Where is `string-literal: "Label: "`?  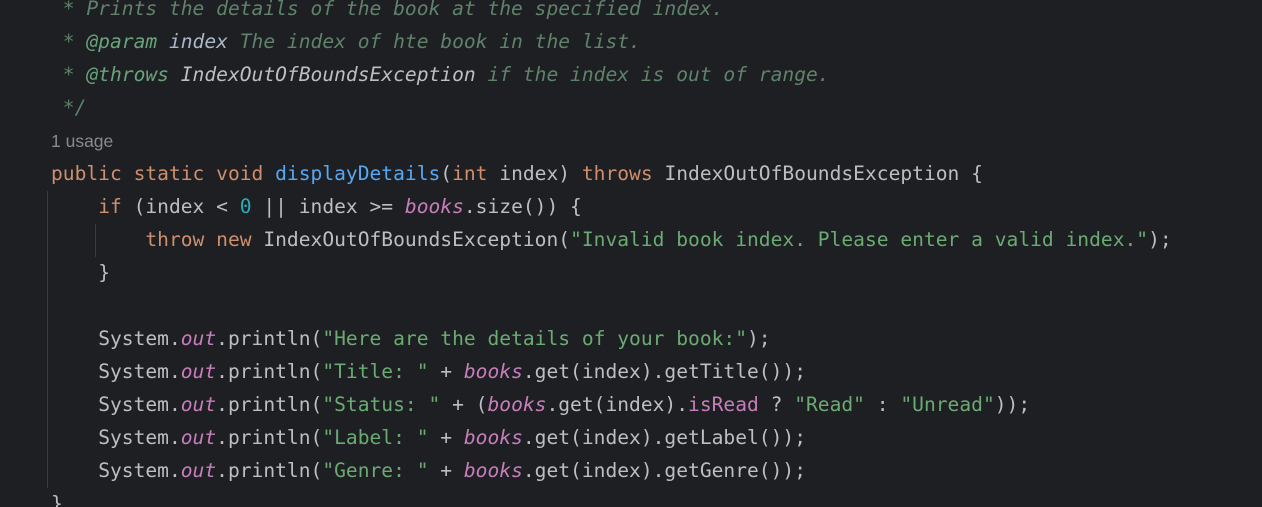
string-literal: "Label: " is located at coordinates (375, 437).